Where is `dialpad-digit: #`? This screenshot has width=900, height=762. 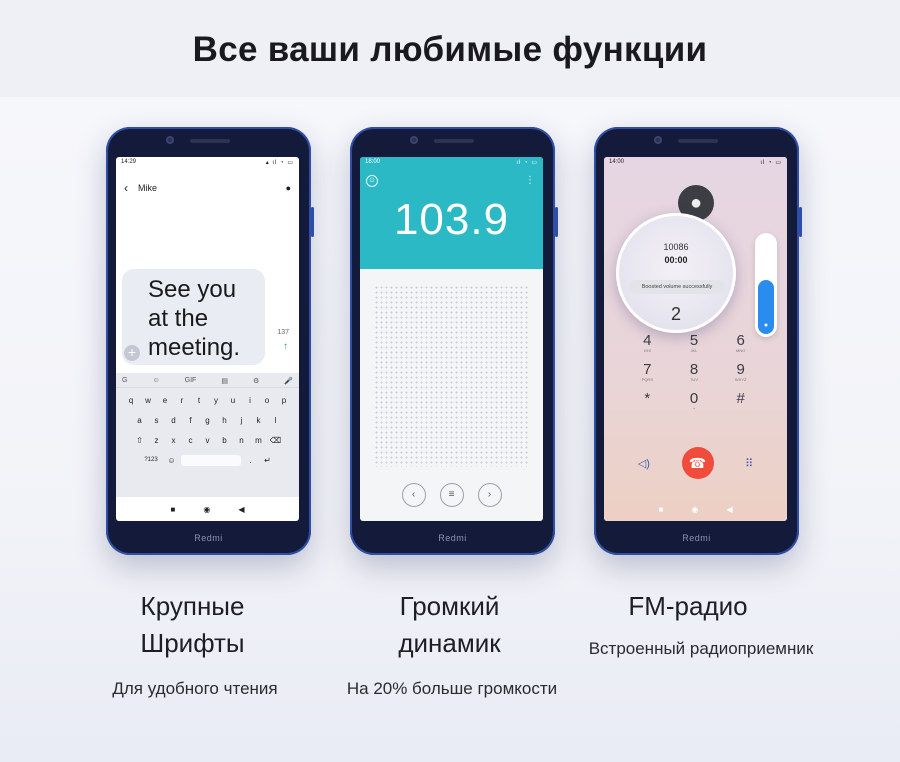
dialpad-digit: # is located at coordinates (740, 398).